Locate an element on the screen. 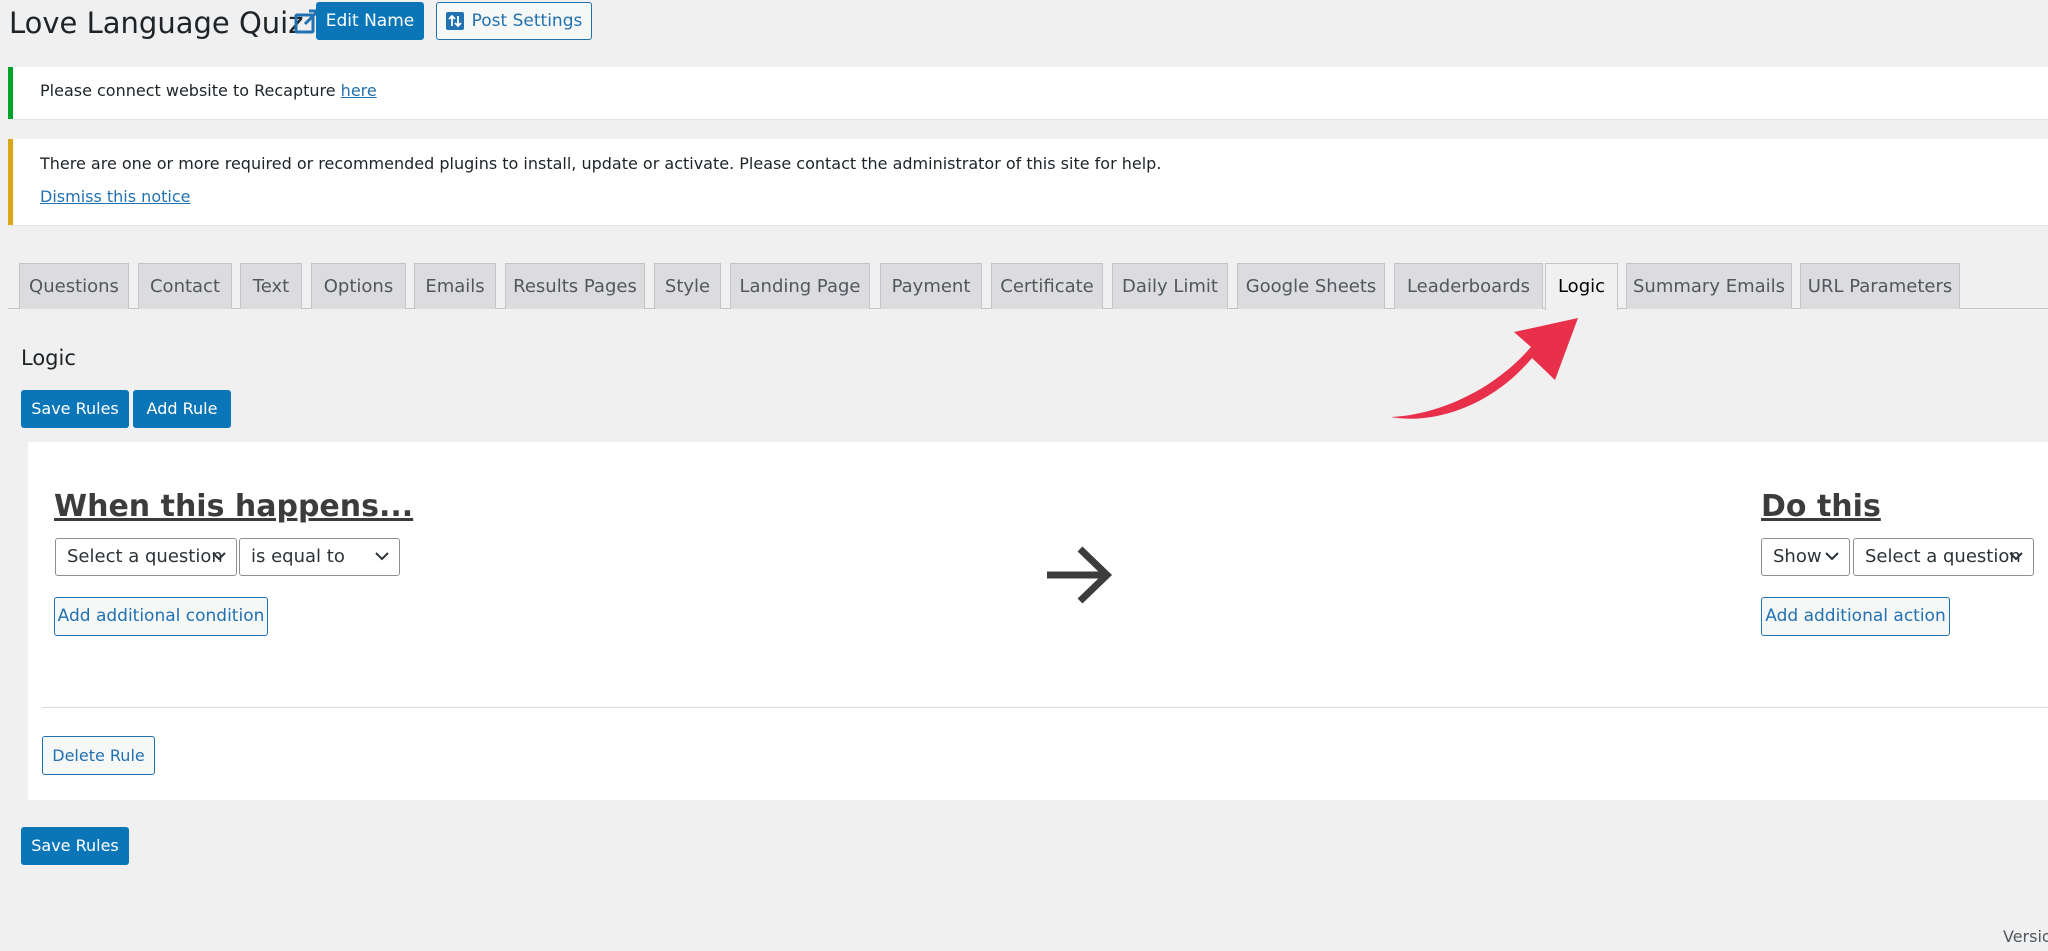 The height and width of the screenshot is (951, 2048). tab-questions: Questions is located at coordinates (74, 286).